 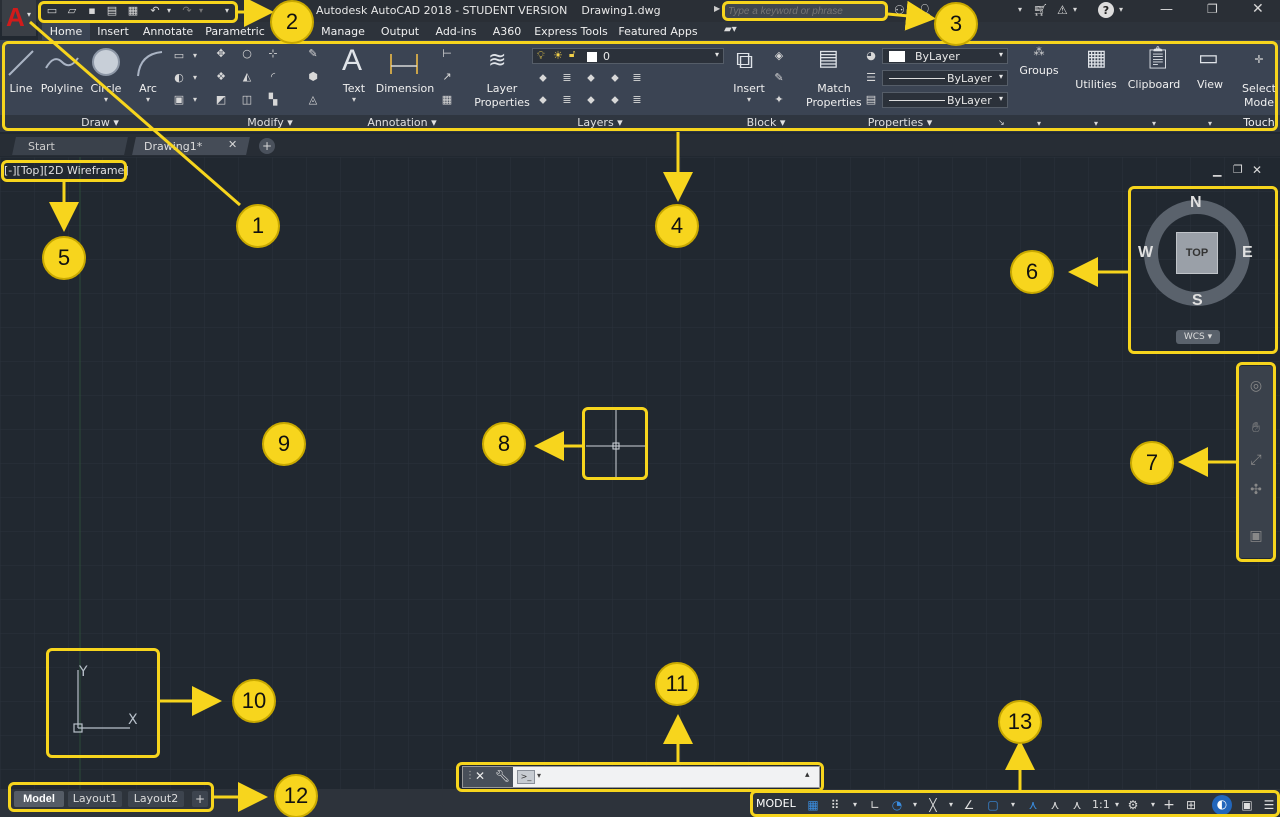 I want to click on callout-number-7: 7, so click(x=1152, y=463).